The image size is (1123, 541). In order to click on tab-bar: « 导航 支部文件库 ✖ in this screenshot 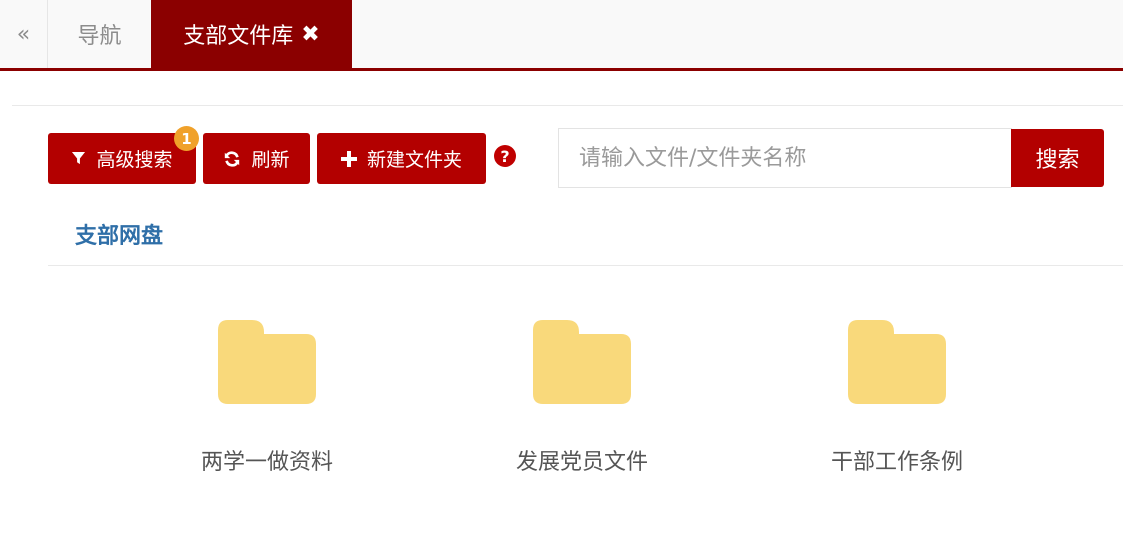, I will do `click(561, 35)`.